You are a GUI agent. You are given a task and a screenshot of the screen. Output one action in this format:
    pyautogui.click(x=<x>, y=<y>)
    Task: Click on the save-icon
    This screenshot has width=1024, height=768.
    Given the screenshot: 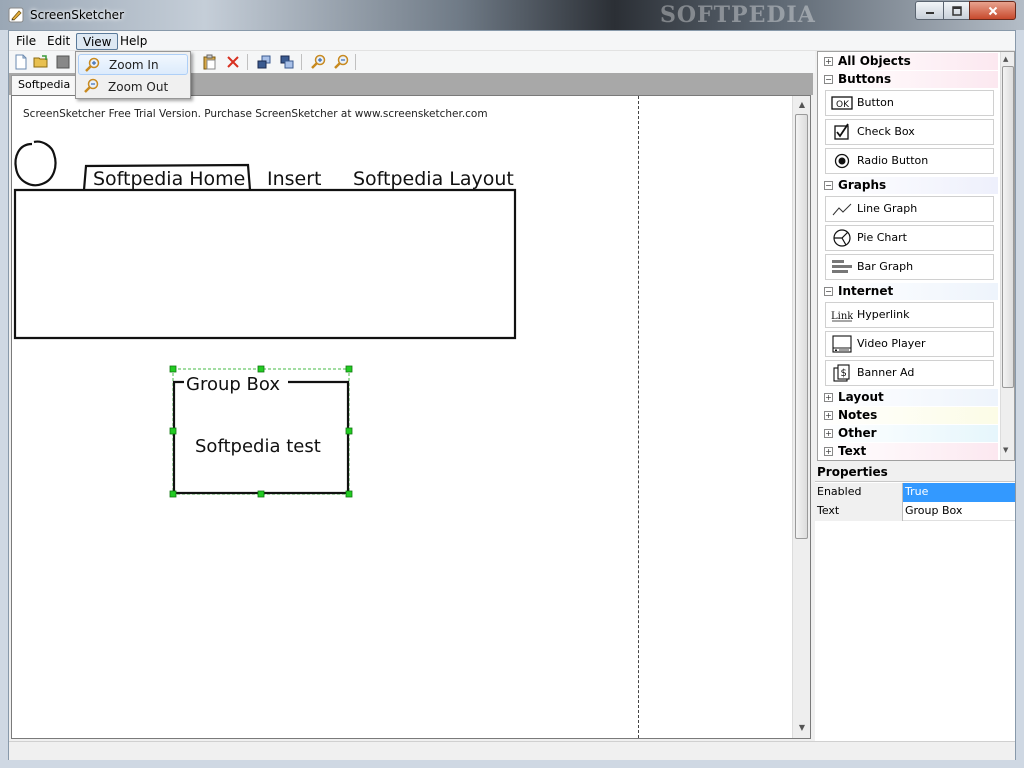 What is the action you would take?
    pyautogui.click(x=63, y=62)
    